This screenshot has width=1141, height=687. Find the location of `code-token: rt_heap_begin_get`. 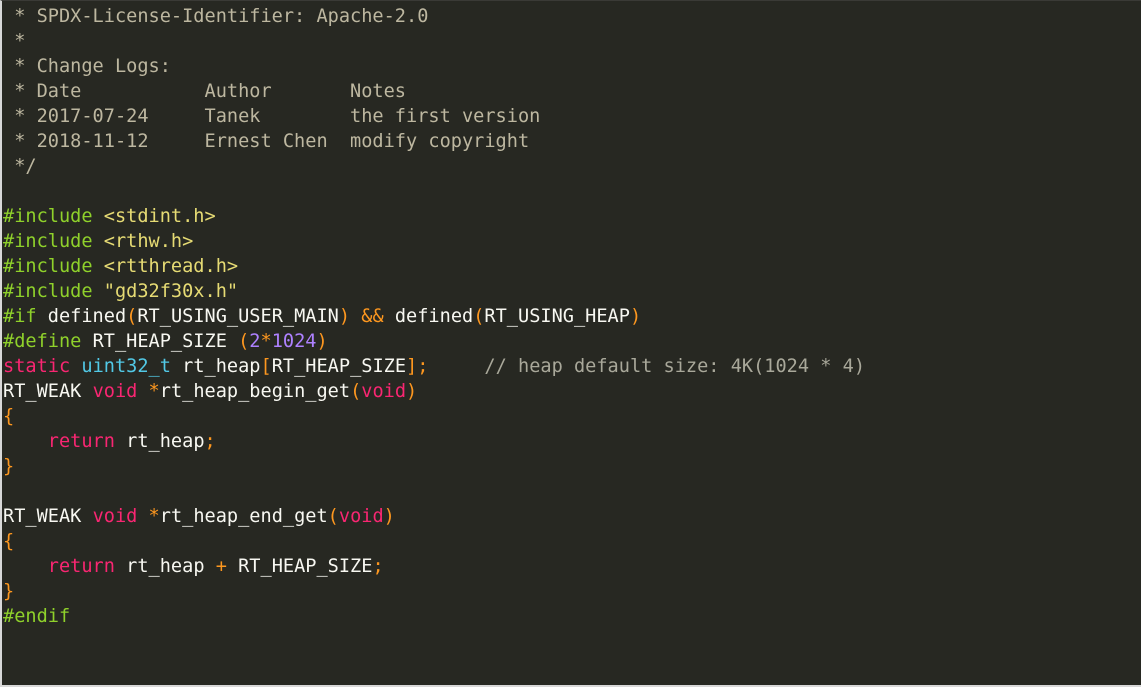

code-token: rt_heap_begin_get is located at coordinates (255, 391).